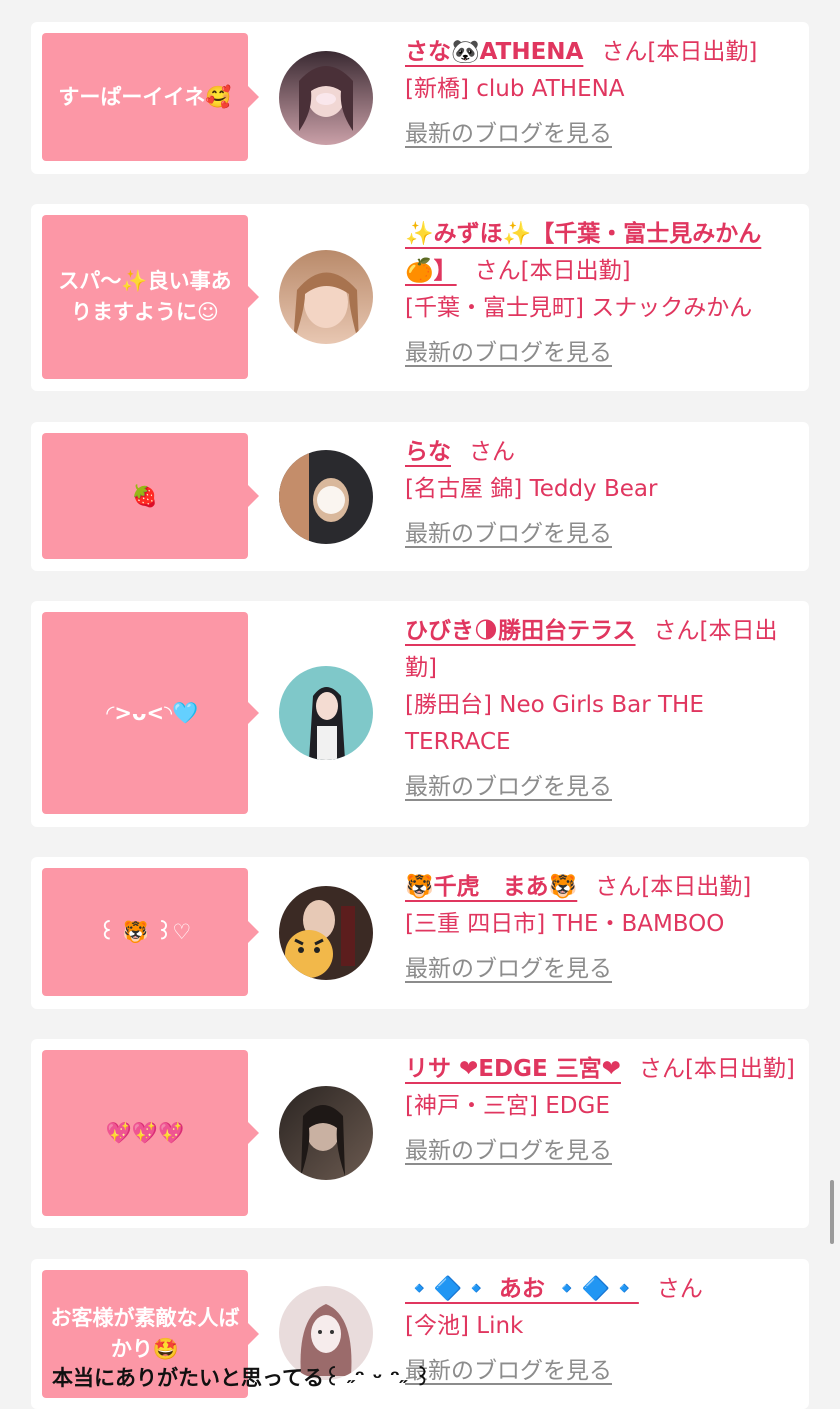 Image resolution: width=840 pixels, height=1409 pixels. Describe the element at coordinates (579, 308) in the screenshot. I see `shop-name: [千葉・富士見町] スナックみかん` at that location.